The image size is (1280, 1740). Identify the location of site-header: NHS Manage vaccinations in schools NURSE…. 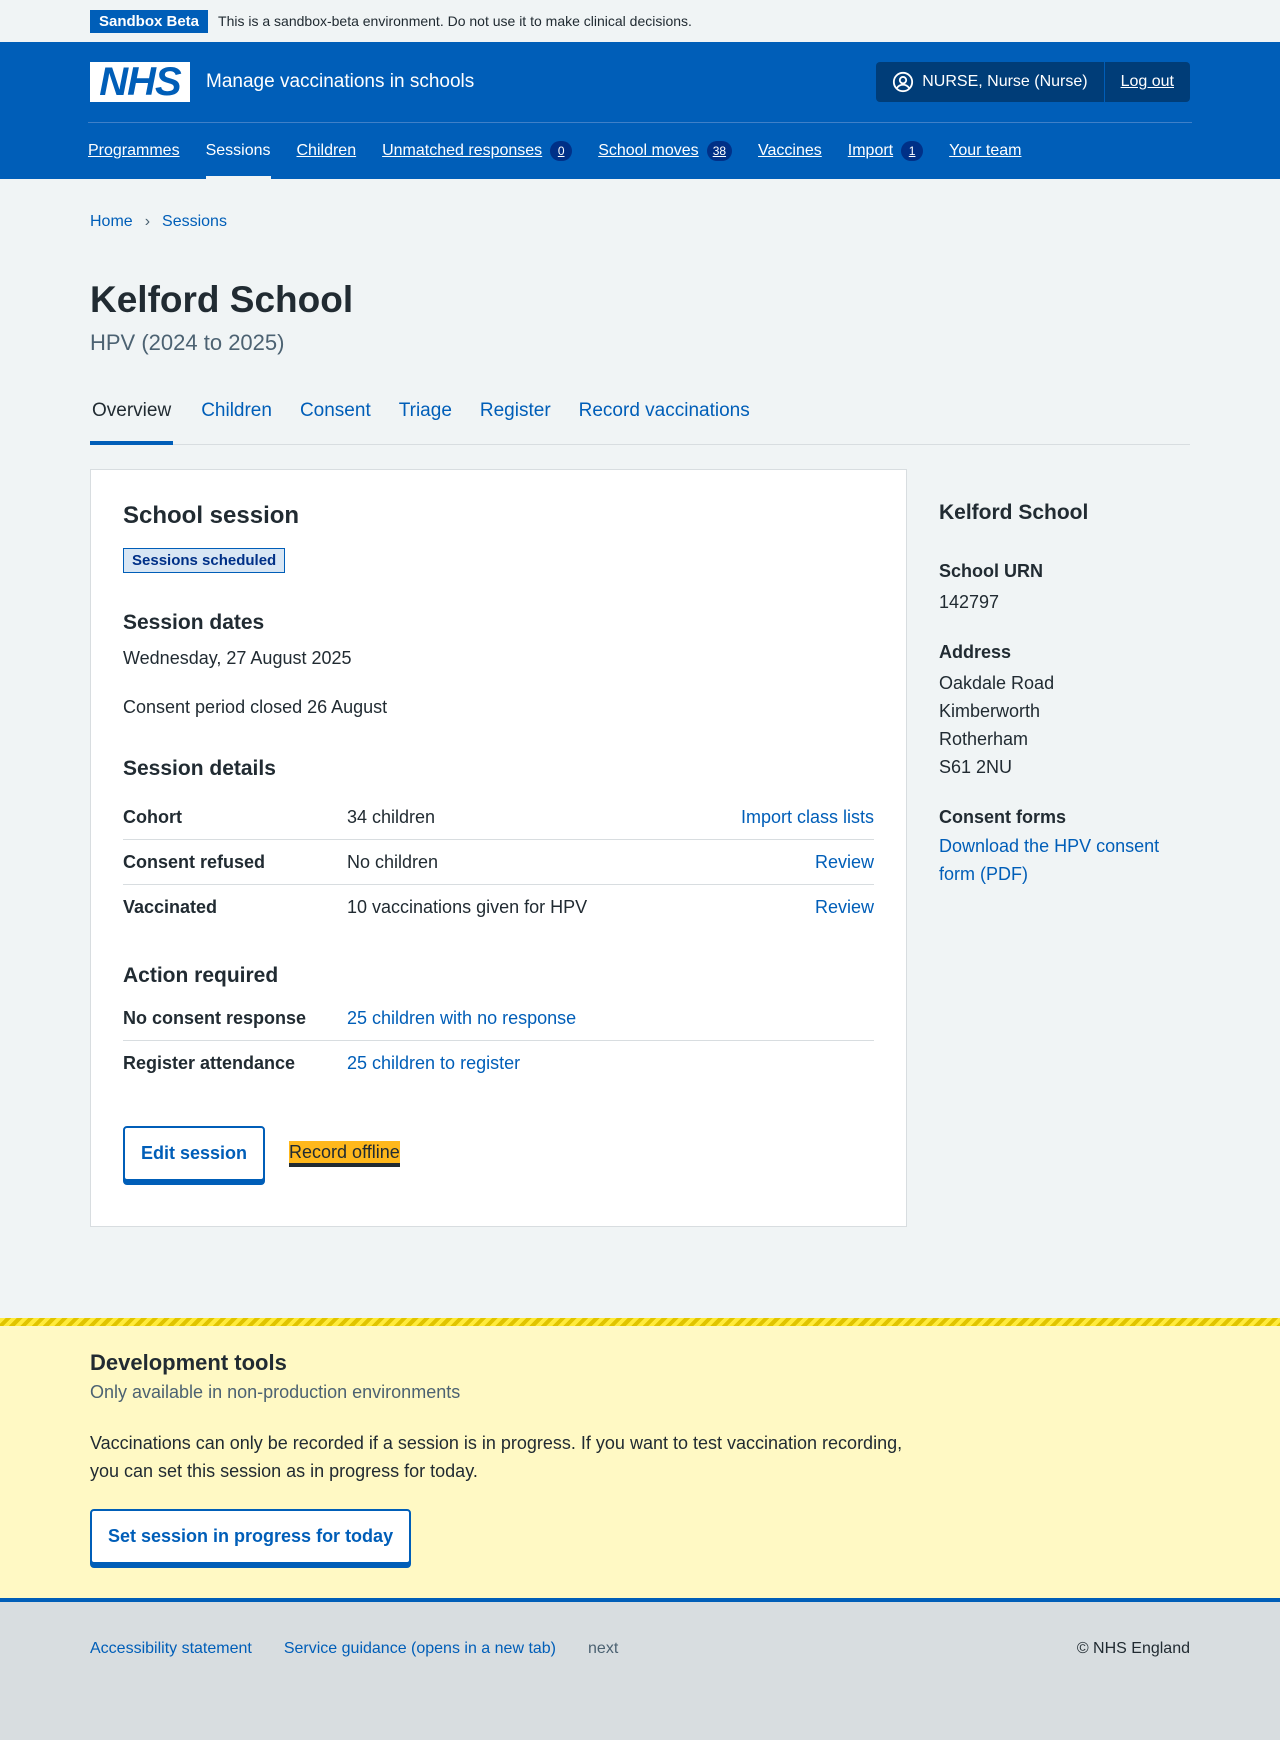
(640, 111).